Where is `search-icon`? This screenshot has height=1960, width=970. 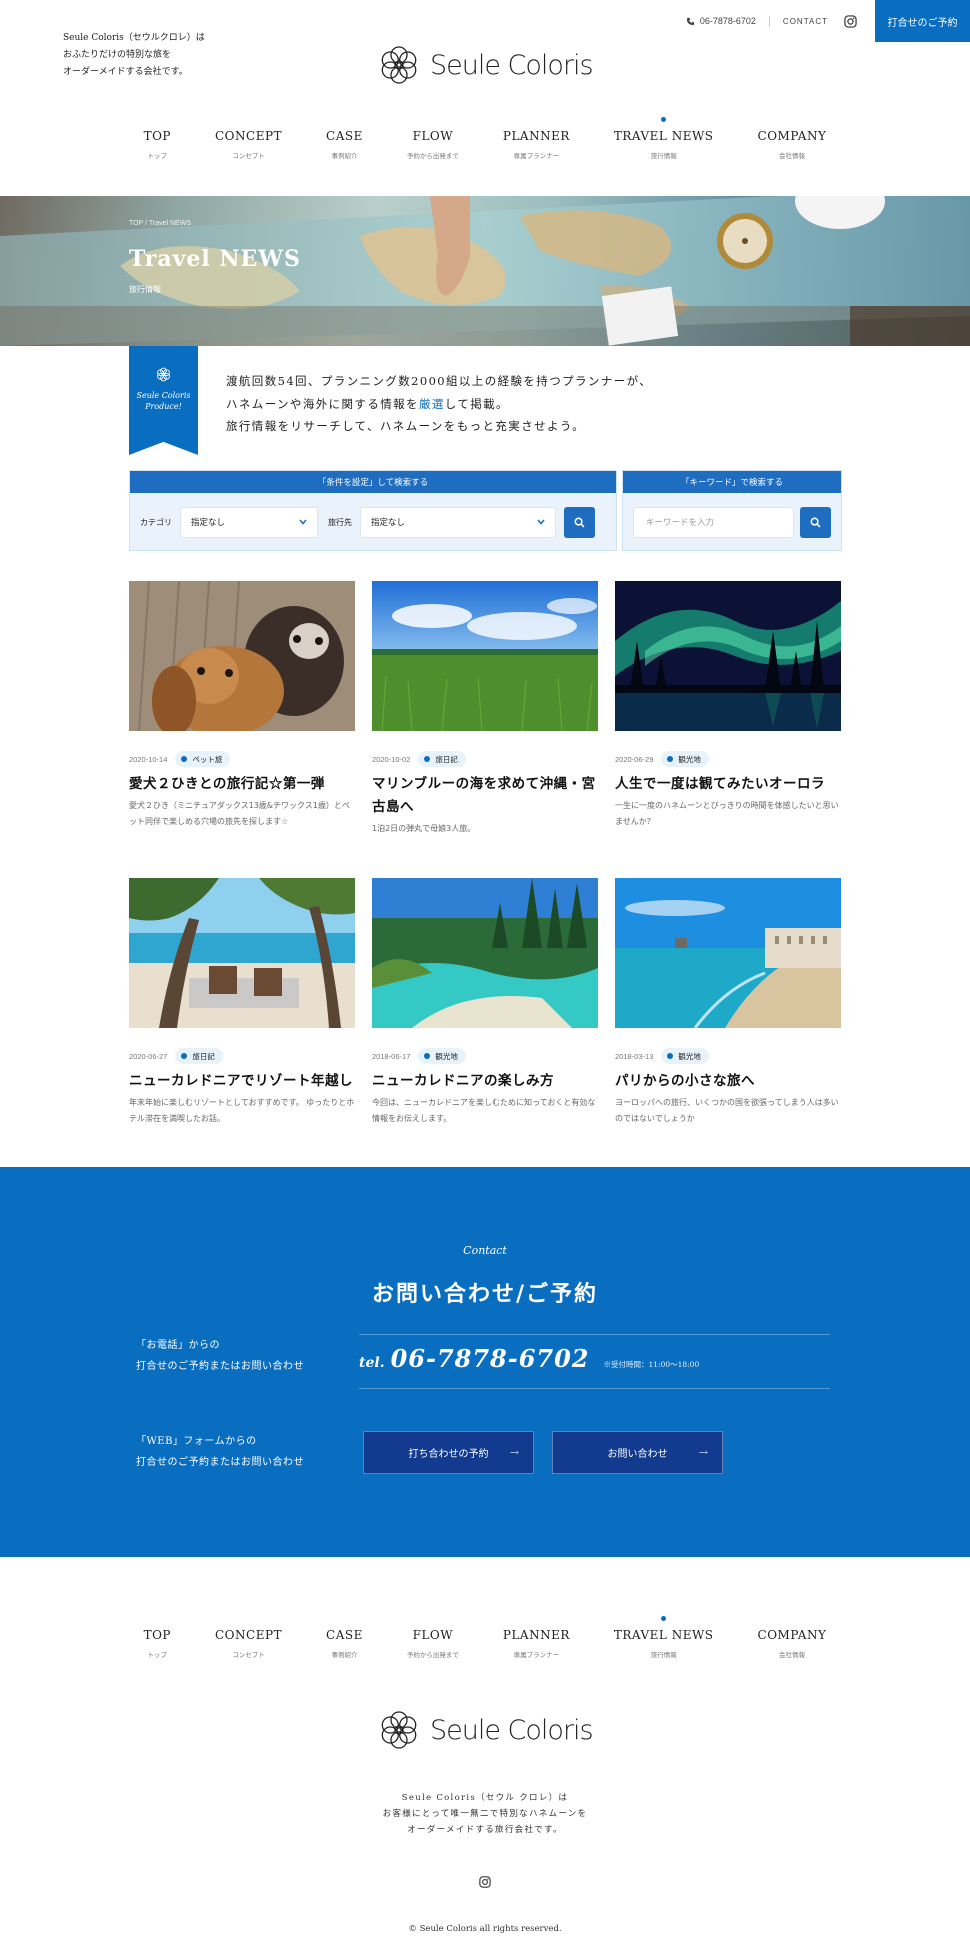
search-icon is located at coordinates (579, 522).